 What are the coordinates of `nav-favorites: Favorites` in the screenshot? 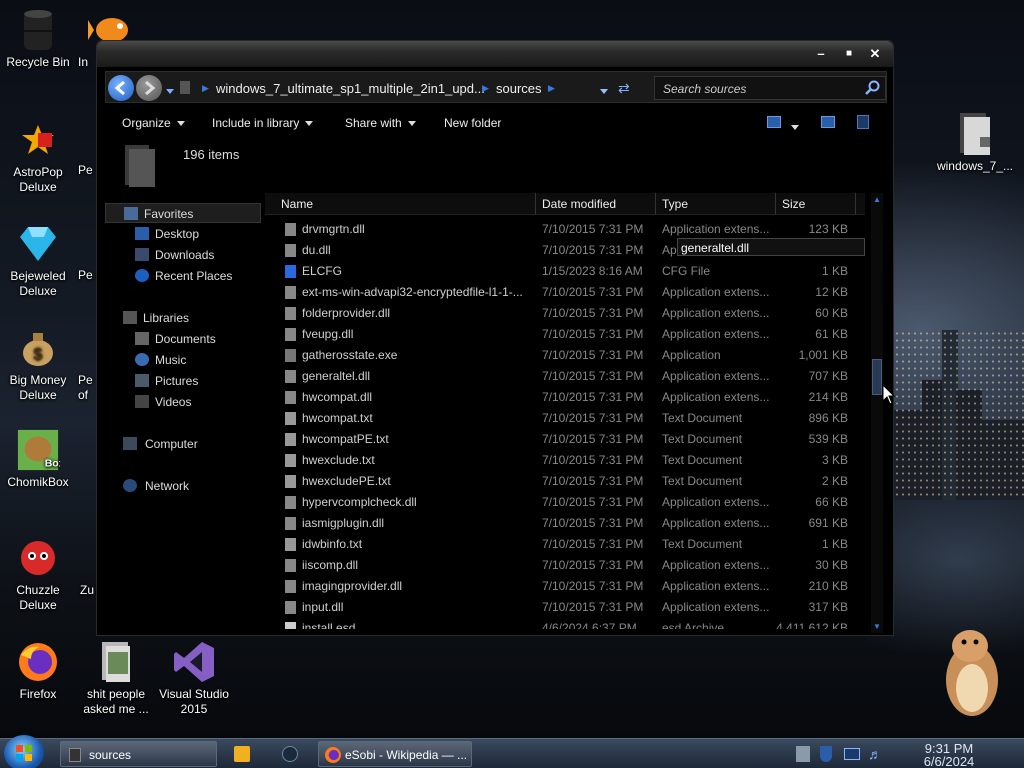 It's located at (183, 213).